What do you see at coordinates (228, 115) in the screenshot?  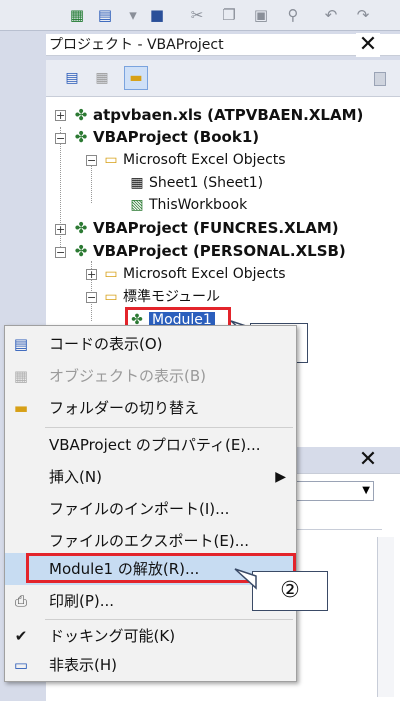 I see `tree-item-label: atpvbaen.xls (ATPVBAEN.XLAM)` at bounding box center [228, 115].